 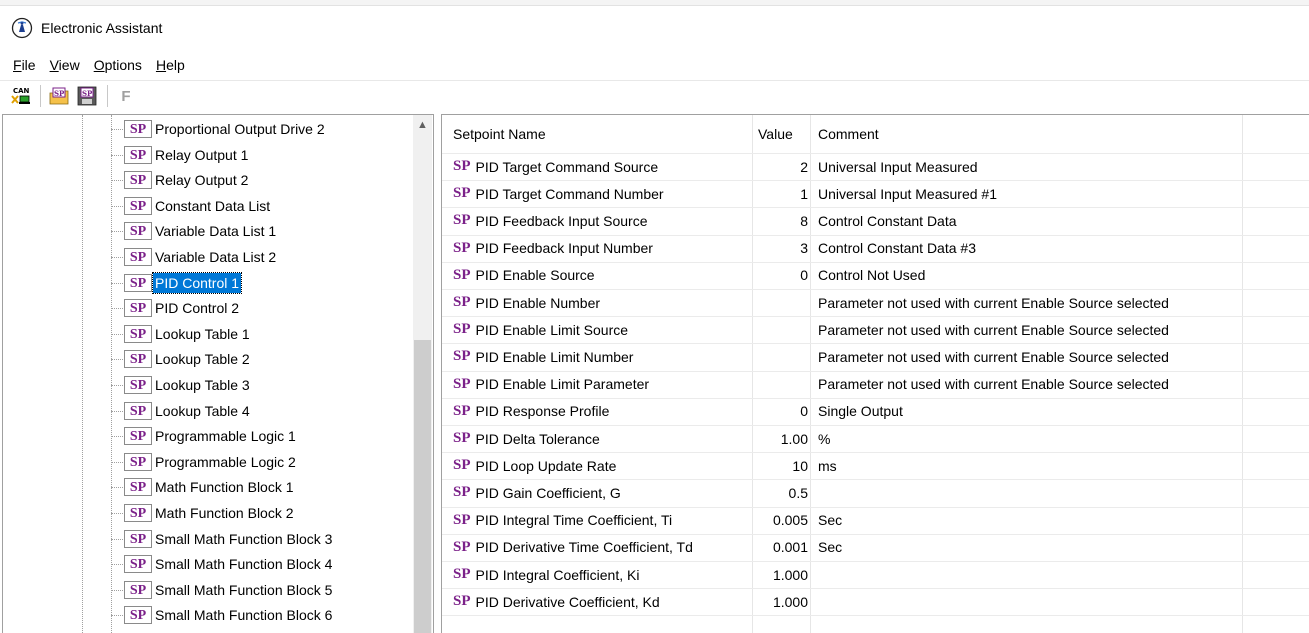 What do you see at coordinates (875, 275) in the screenshot?
I see `table-row: SP PID Enable Source 0 Control Not Used` at bounding box center [875, 275].